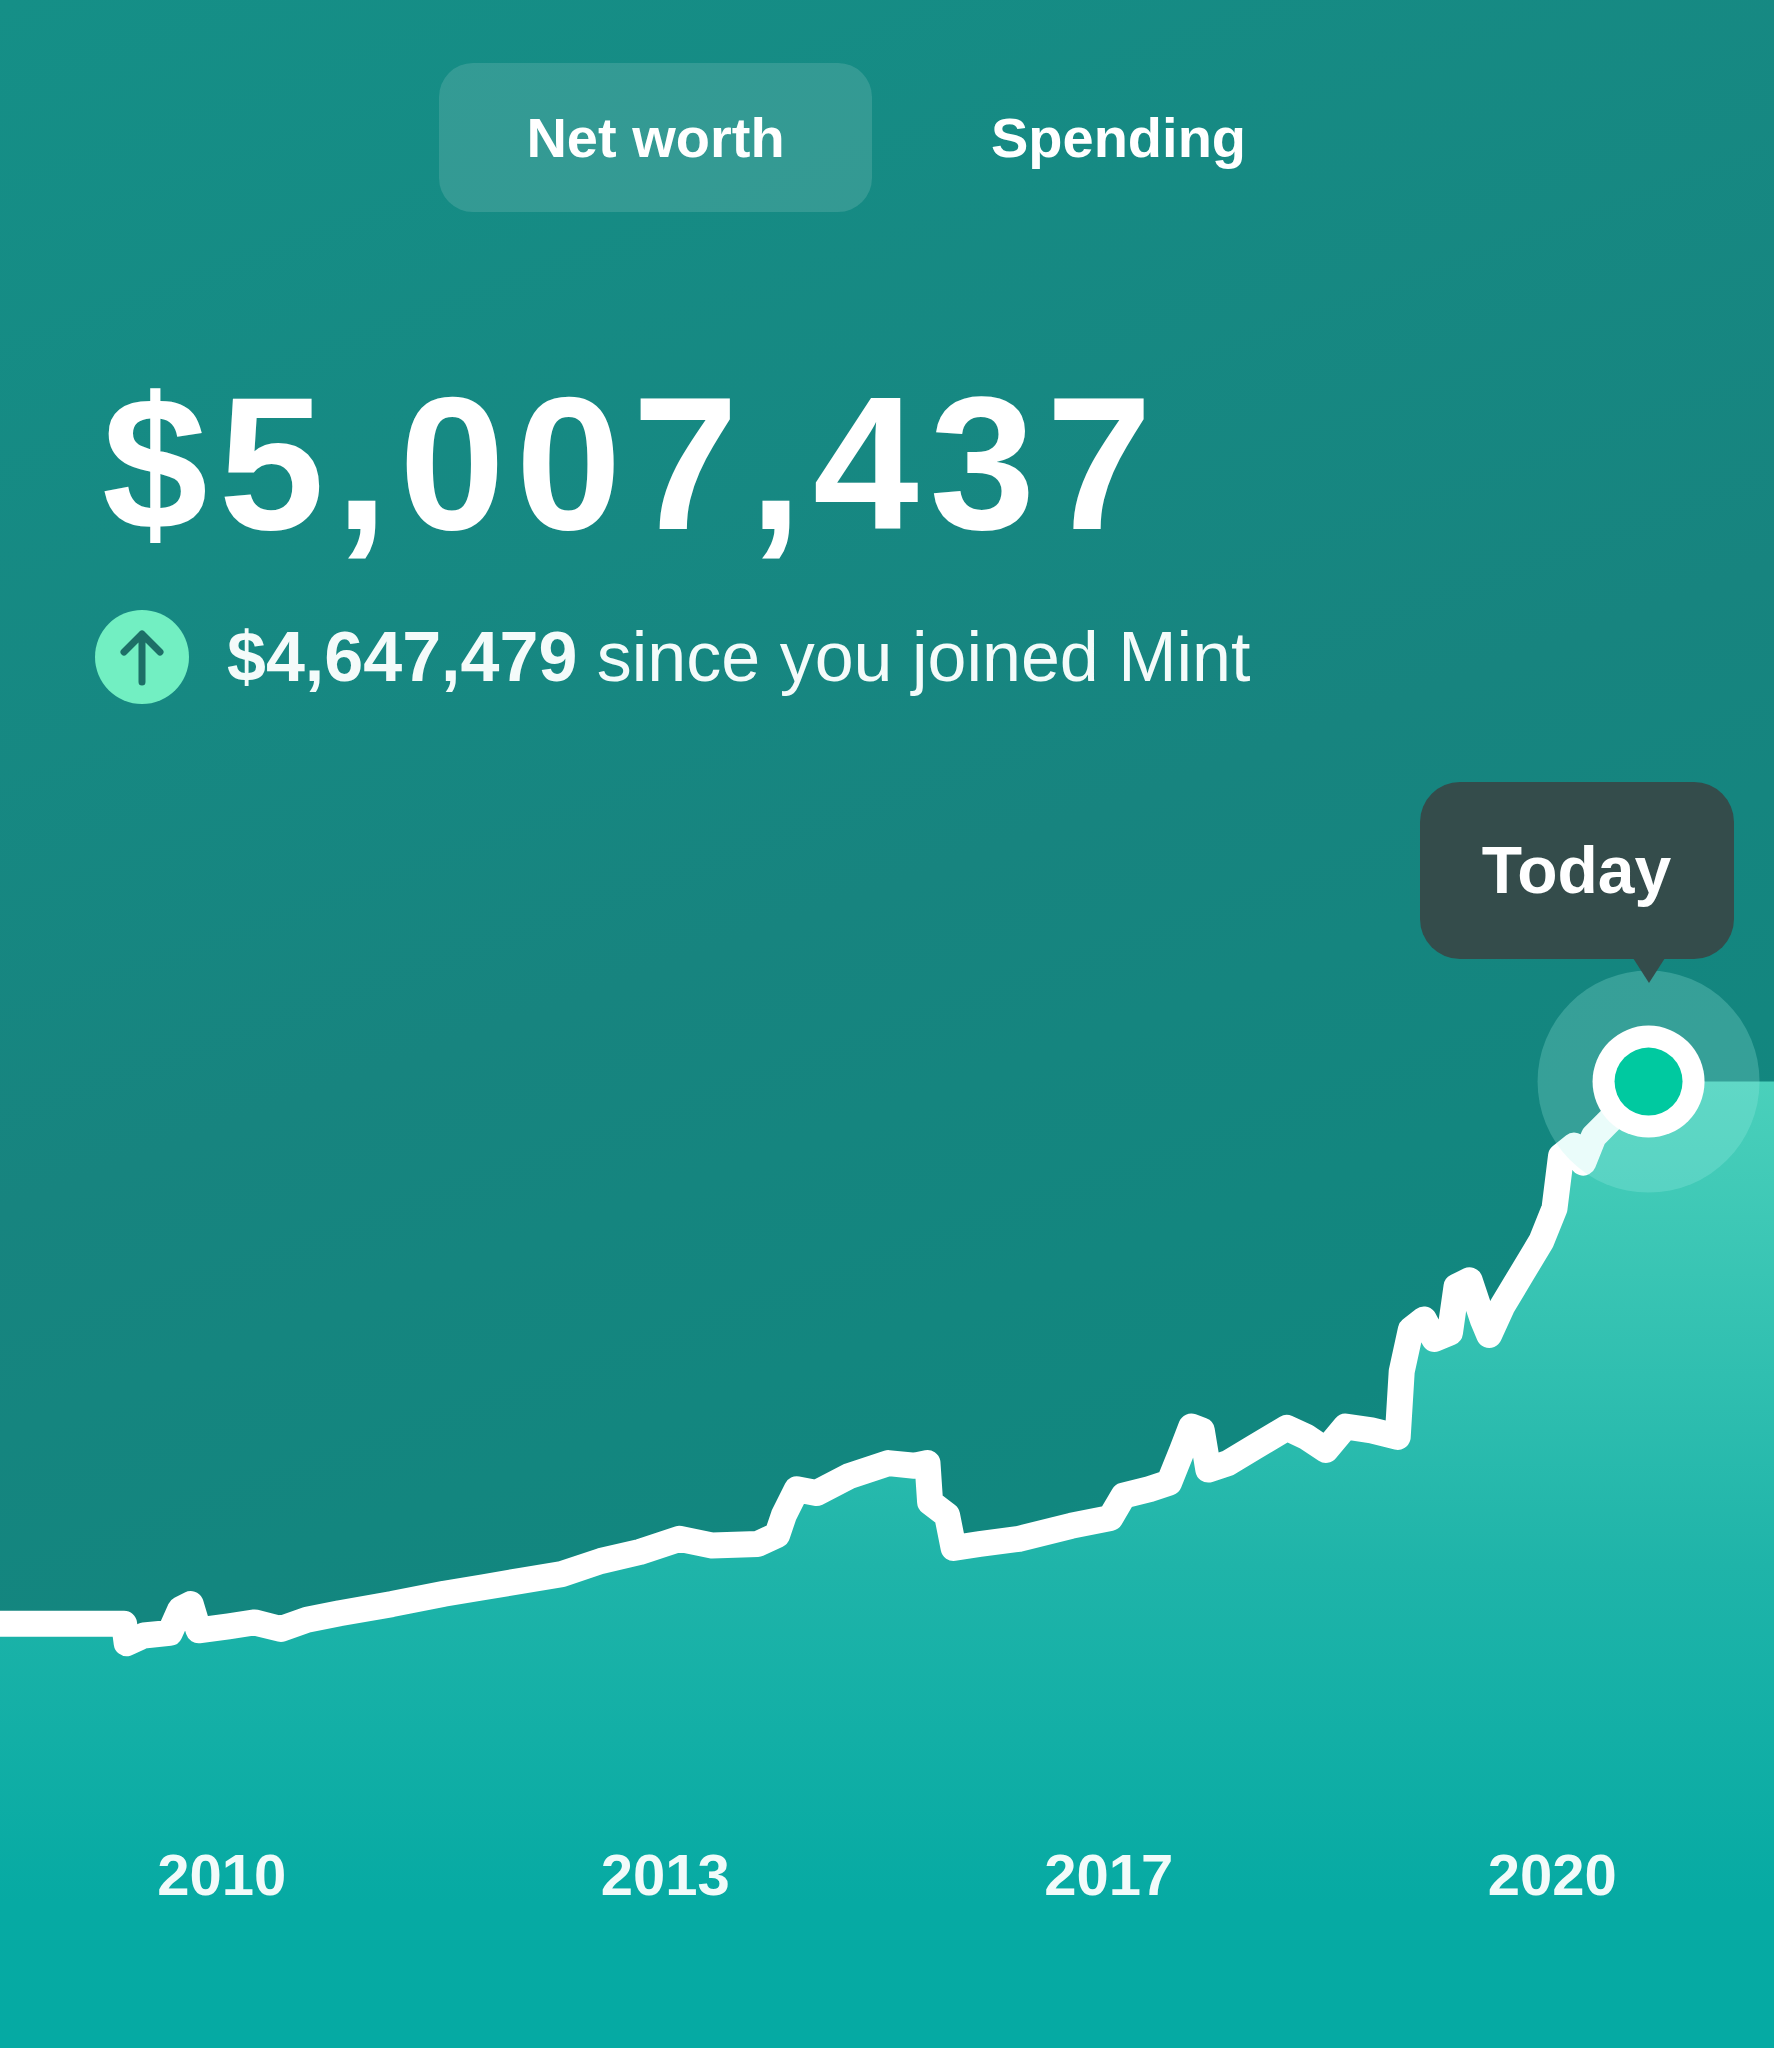  What do you see at coordinates (1109, 1875) in the screenshot?
I see `axis-label: 2017` at bounding box center [1109, 1875].